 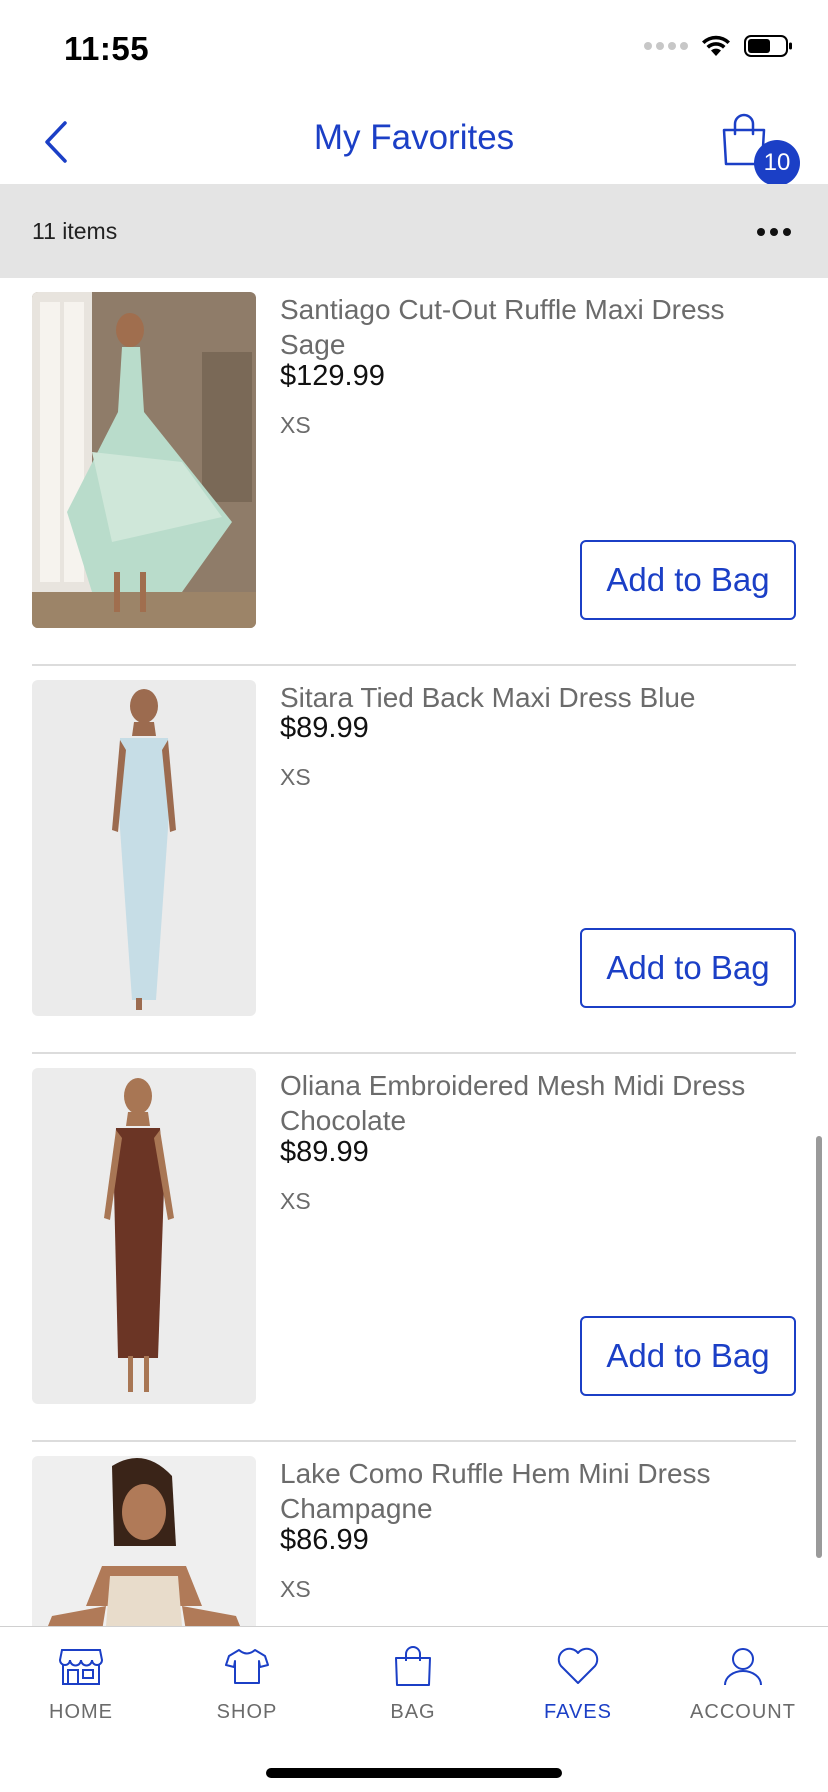 I want to click on more-options-button, so click(x=774, y=232).